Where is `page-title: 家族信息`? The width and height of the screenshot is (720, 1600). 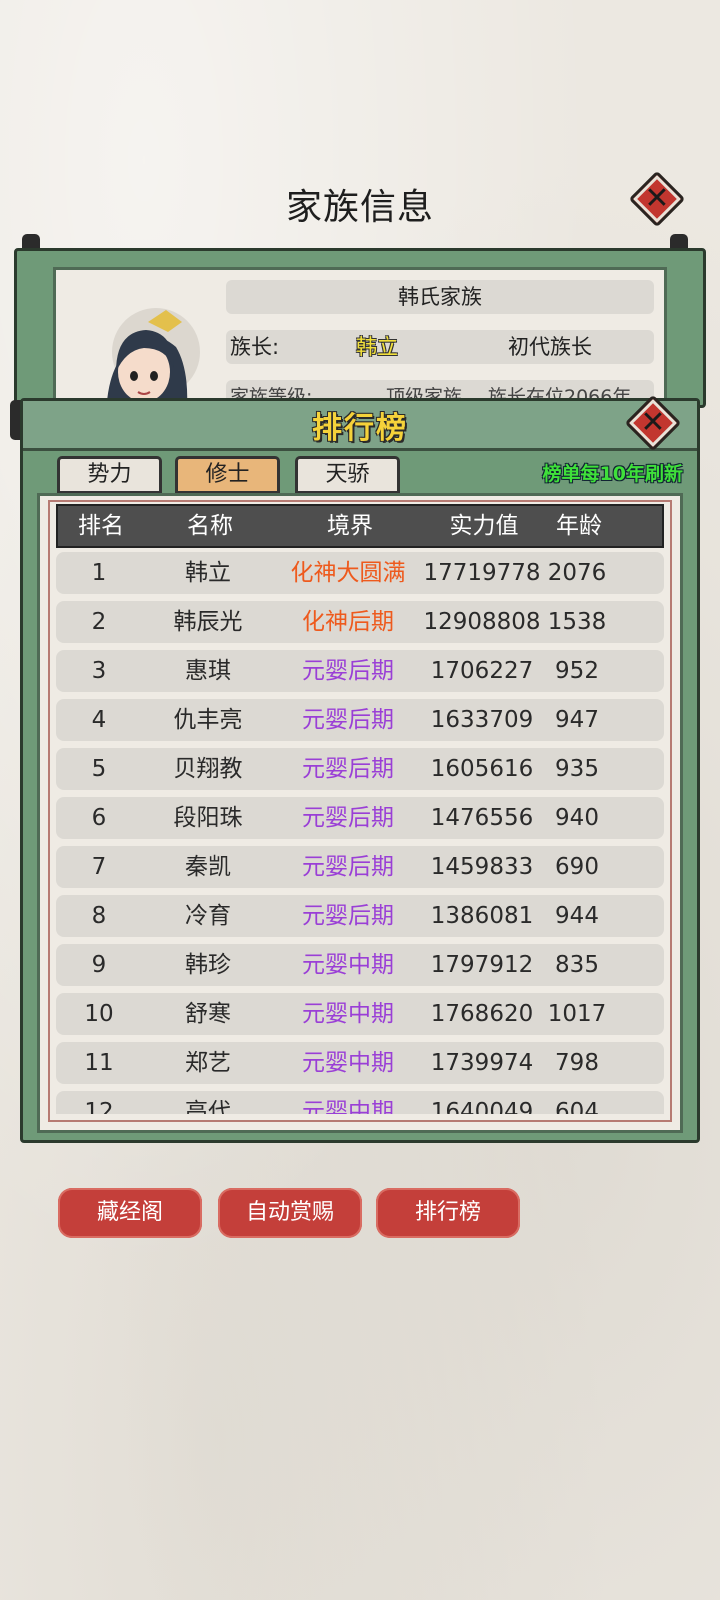 page-title: 家族信息 is located at coordinates (359, 207).